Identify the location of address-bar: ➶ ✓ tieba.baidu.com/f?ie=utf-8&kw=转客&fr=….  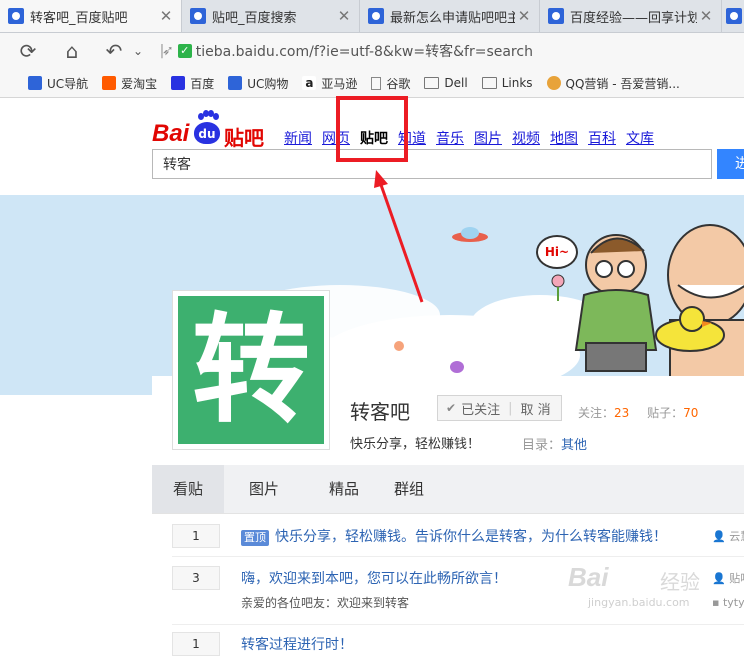
(453, 51).